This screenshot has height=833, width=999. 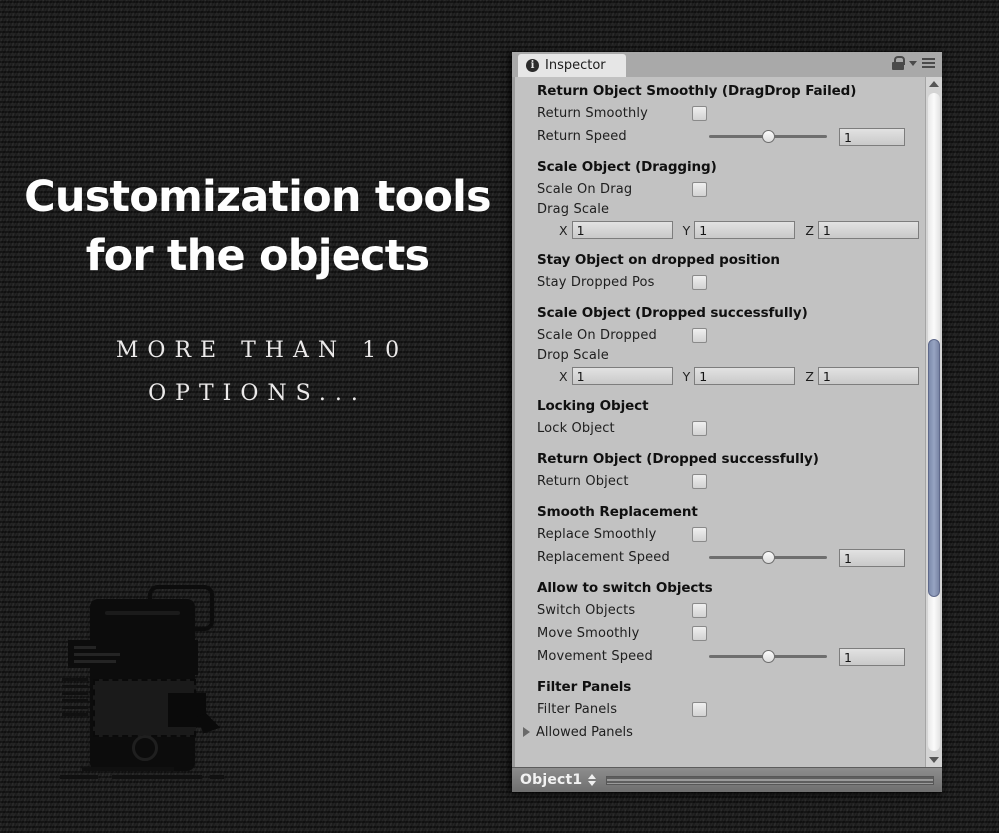 What do you see at coordinates (597, 335) in the screenshot?
I see `property-label: Scale On Dropped` at bounding box center [597, 335].